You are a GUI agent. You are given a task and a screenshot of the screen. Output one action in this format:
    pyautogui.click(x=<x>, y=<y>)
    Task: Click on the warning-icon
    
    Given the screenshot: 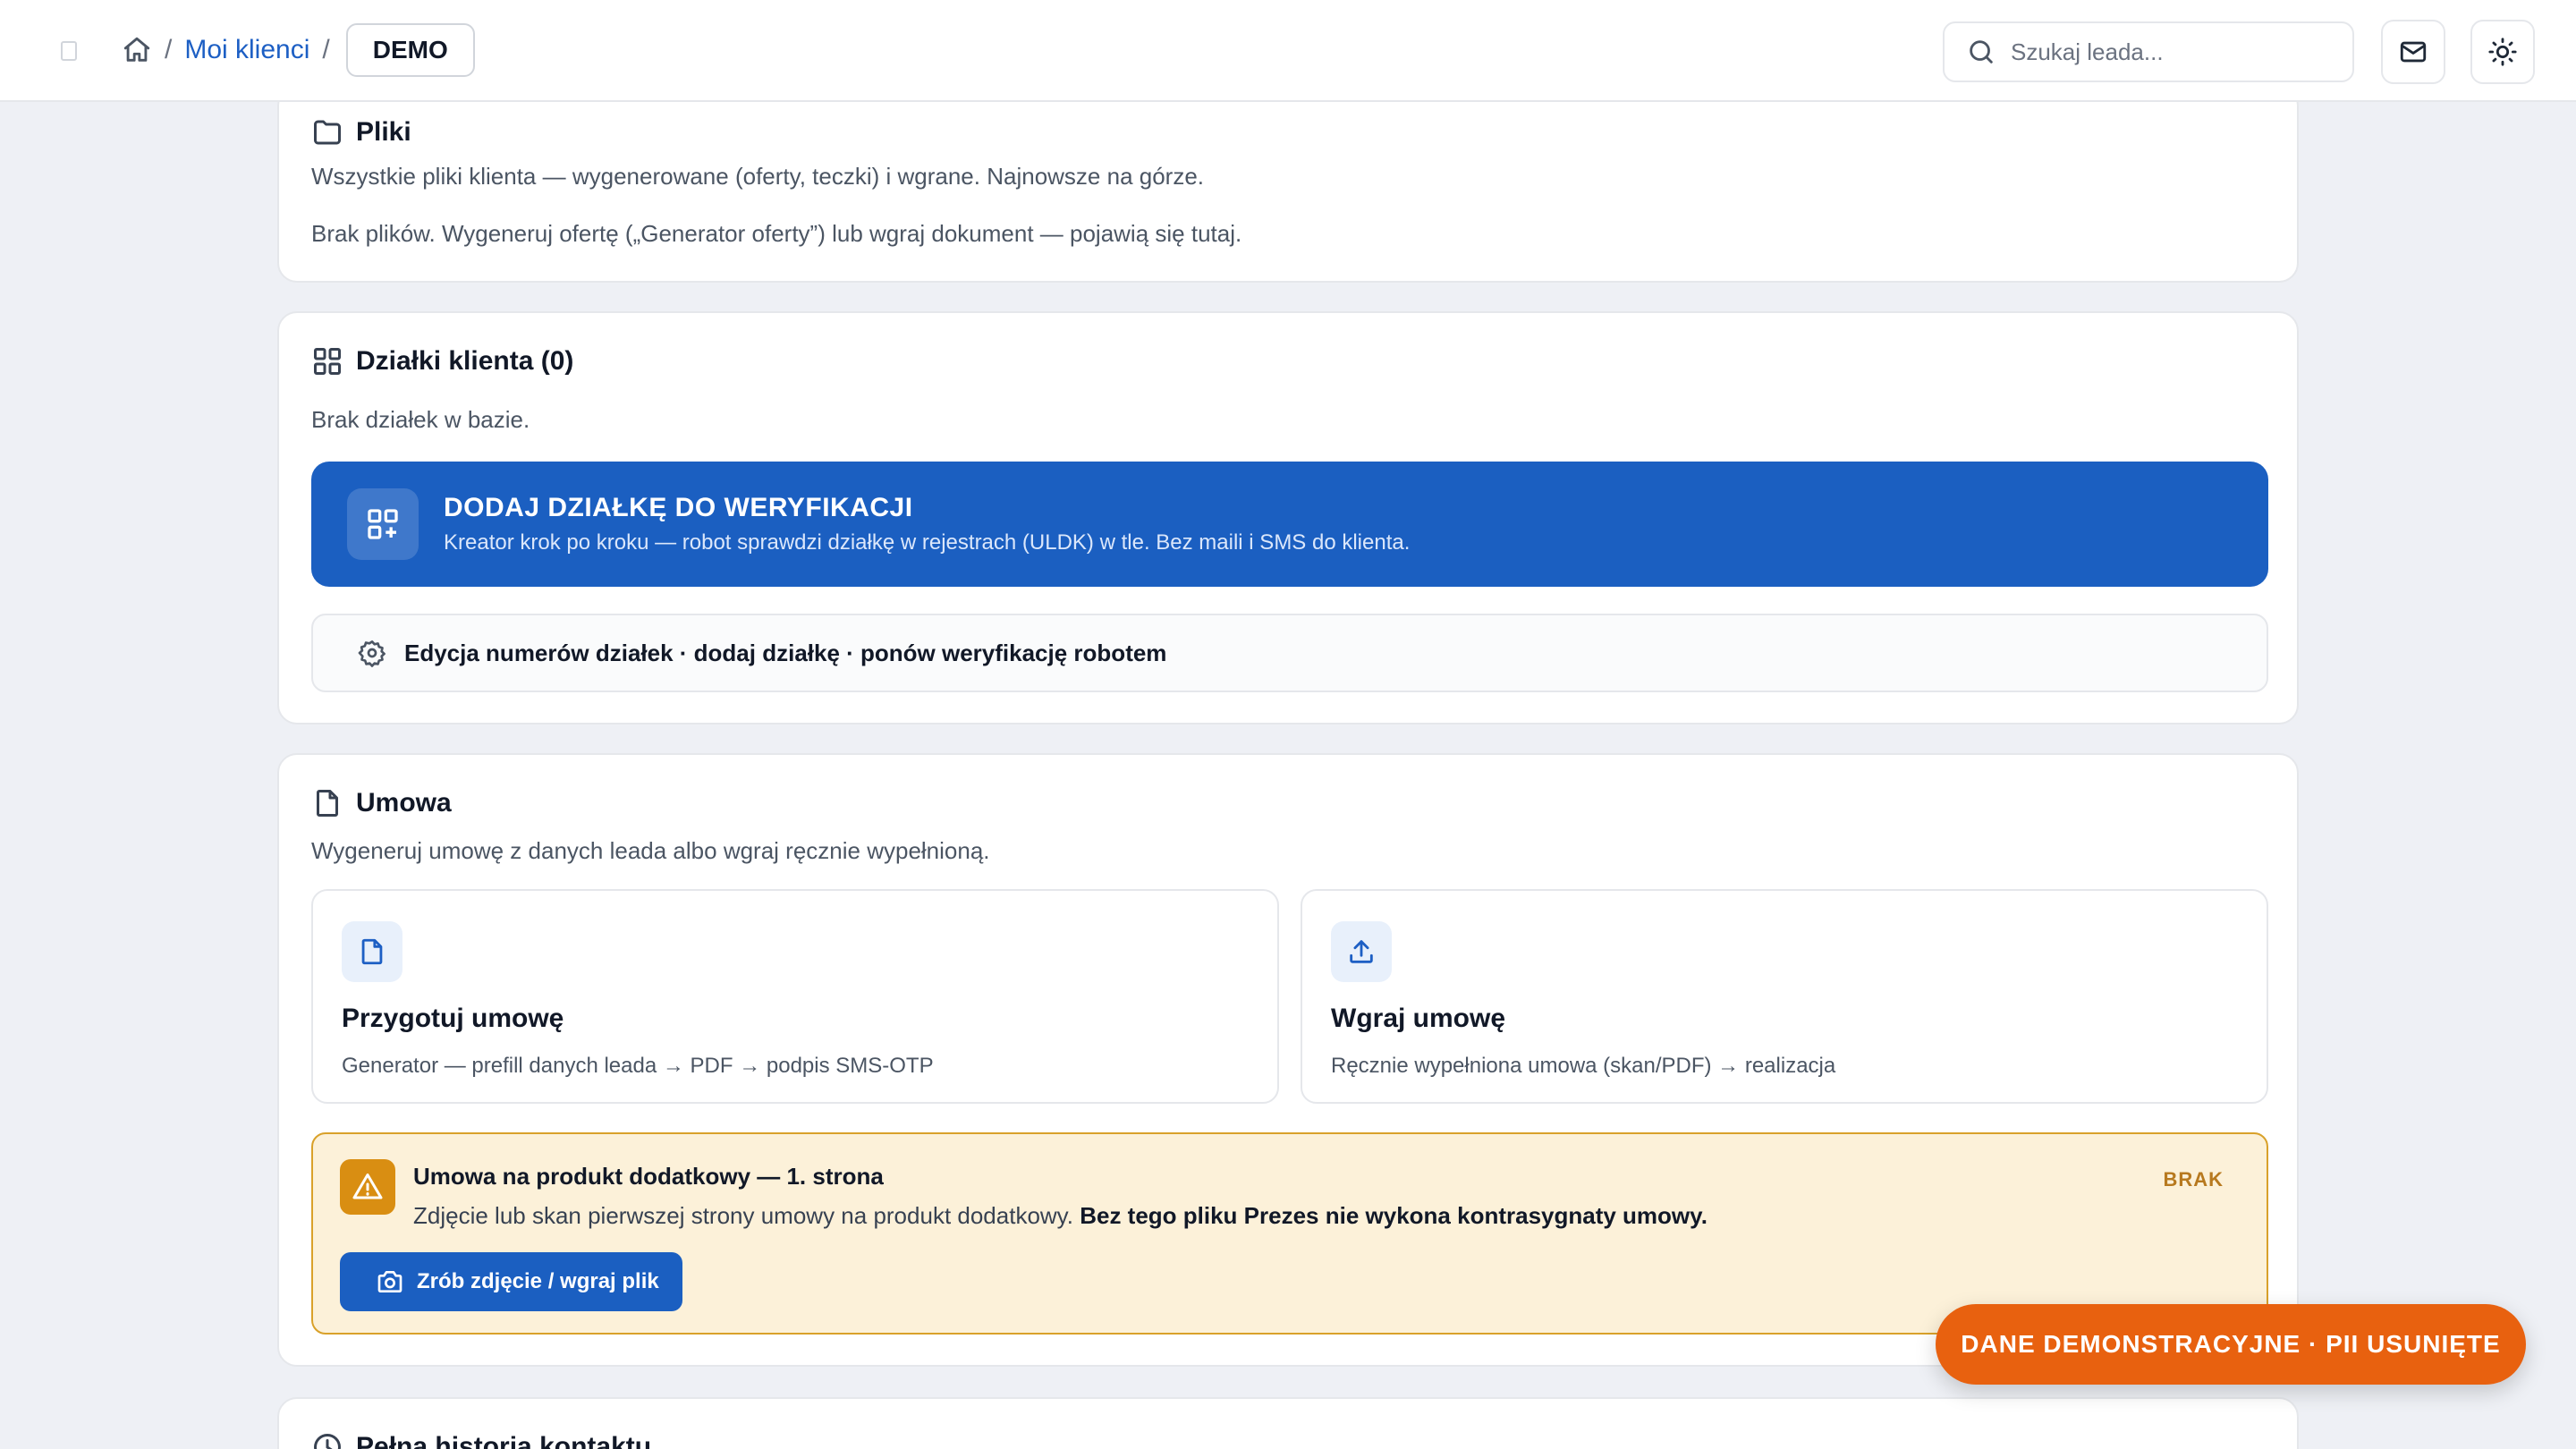 What is the action you would take?
    pyautogui.click(x=367, y=1187)
    